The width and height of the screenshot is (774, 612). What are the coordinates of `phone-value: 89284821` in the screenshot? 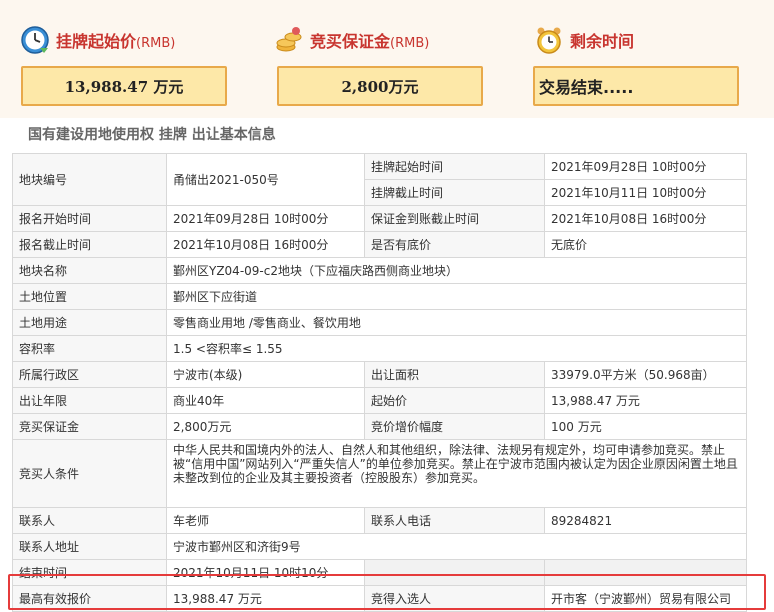 It's located at (645, 520).